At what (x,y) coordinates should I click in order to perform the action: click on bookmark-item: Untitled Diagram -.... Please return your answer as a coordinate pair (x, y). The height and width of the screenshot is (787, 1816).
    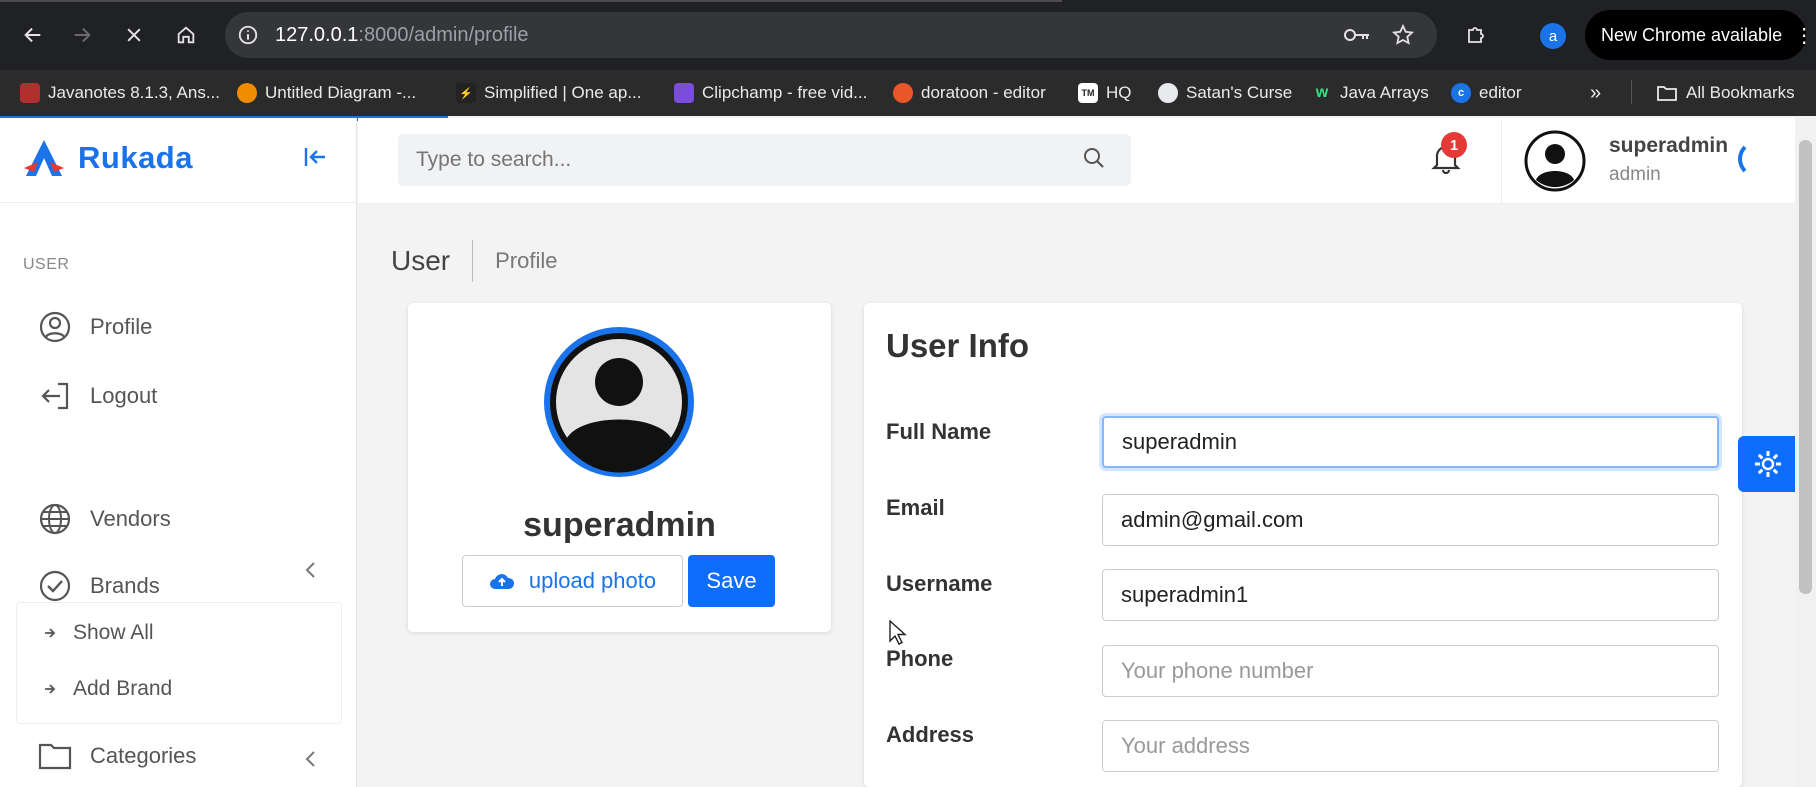
    Looking at the image, I should click on (326, 93).